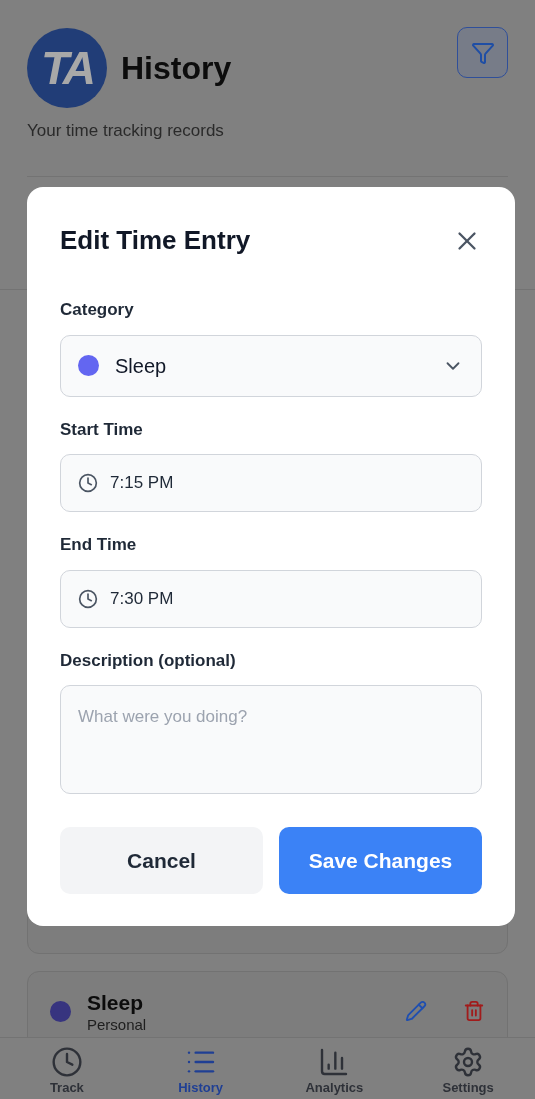 This screenshot has height=1099, width=535. Describe the element at coordinates (67, 68) in the screenshot. I see `logo: TA` at that location.